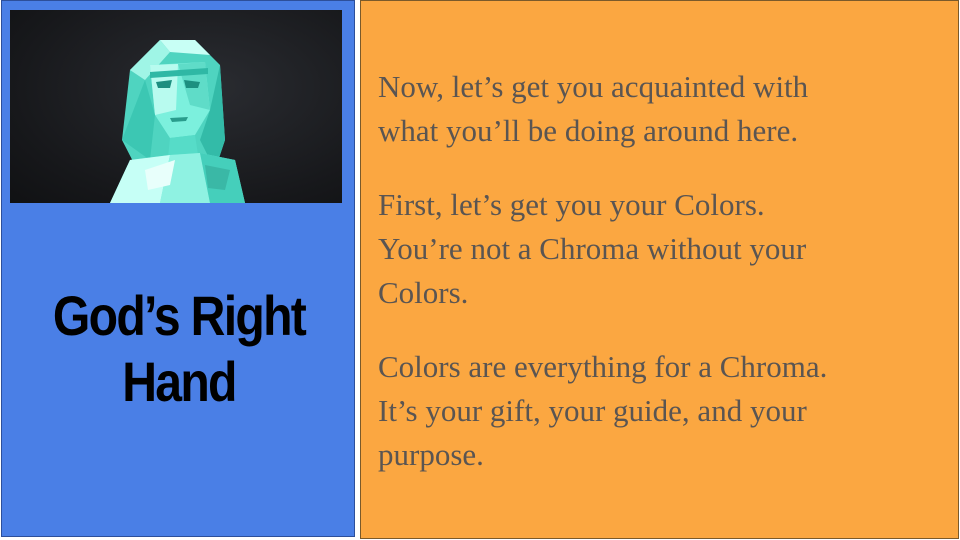 The width and height of the screenshot is (960, 540). I want to click on speaker-name-line-2: Hand, so click(179, 381).